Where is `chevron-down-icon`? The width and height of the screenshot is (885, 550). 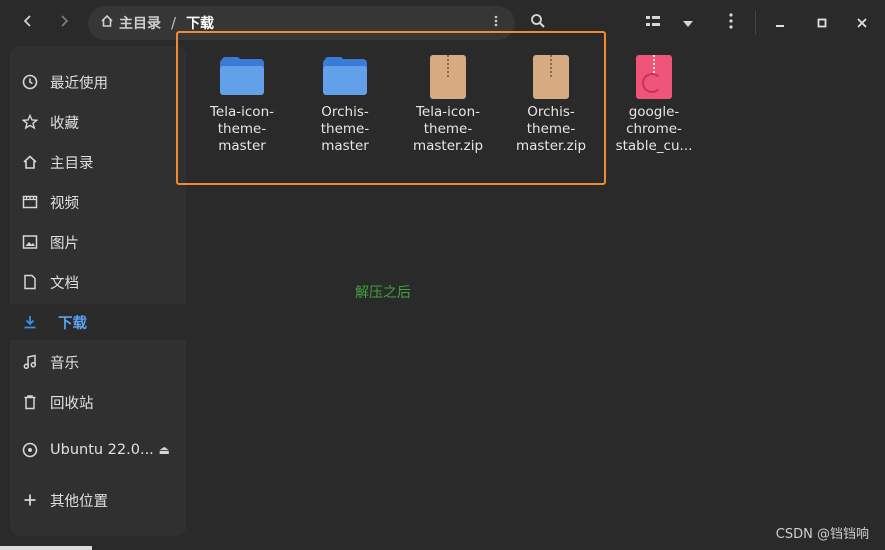
chevron-down-icon is located at coordinates (688, 23).